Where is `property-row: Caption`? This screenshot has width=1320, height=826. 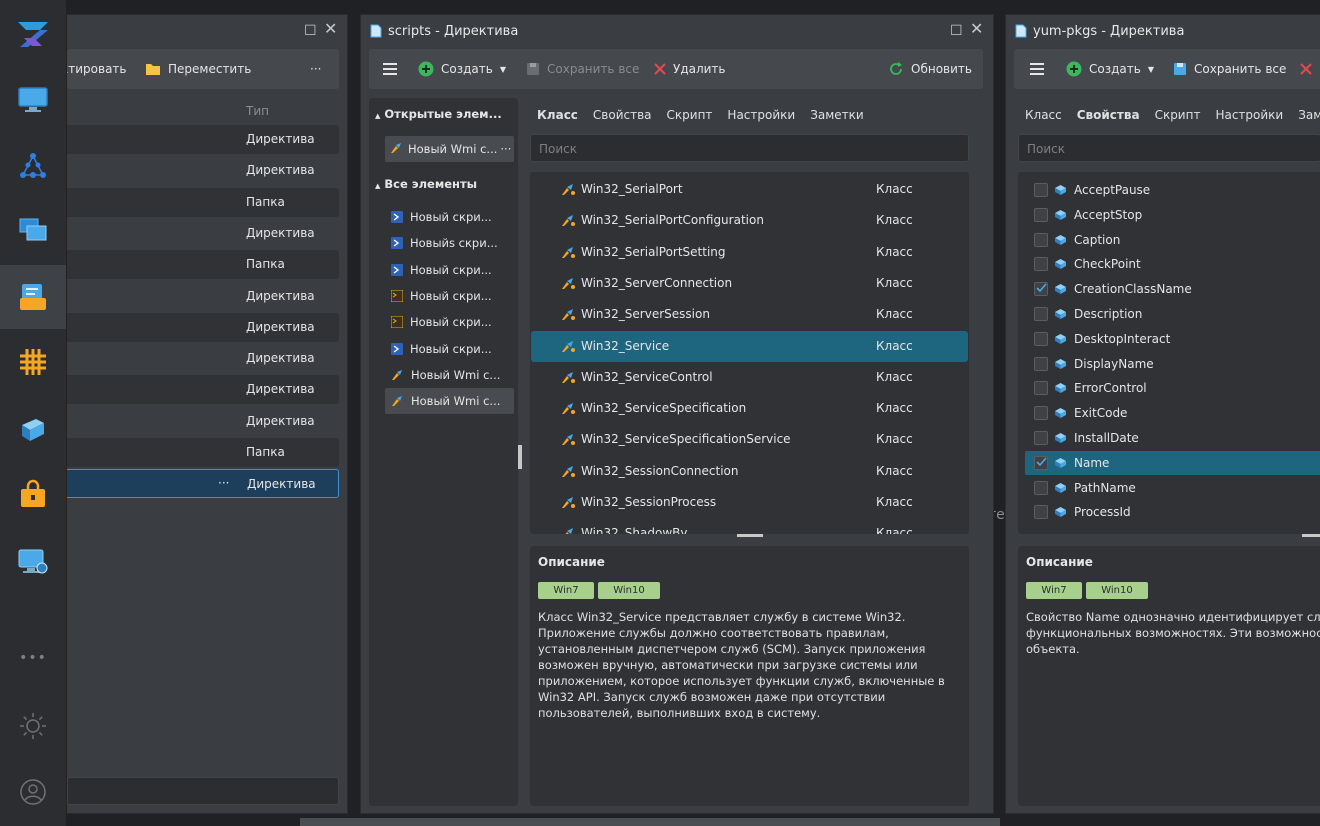
property-row: Caption is located at coordinates (1172, 240).